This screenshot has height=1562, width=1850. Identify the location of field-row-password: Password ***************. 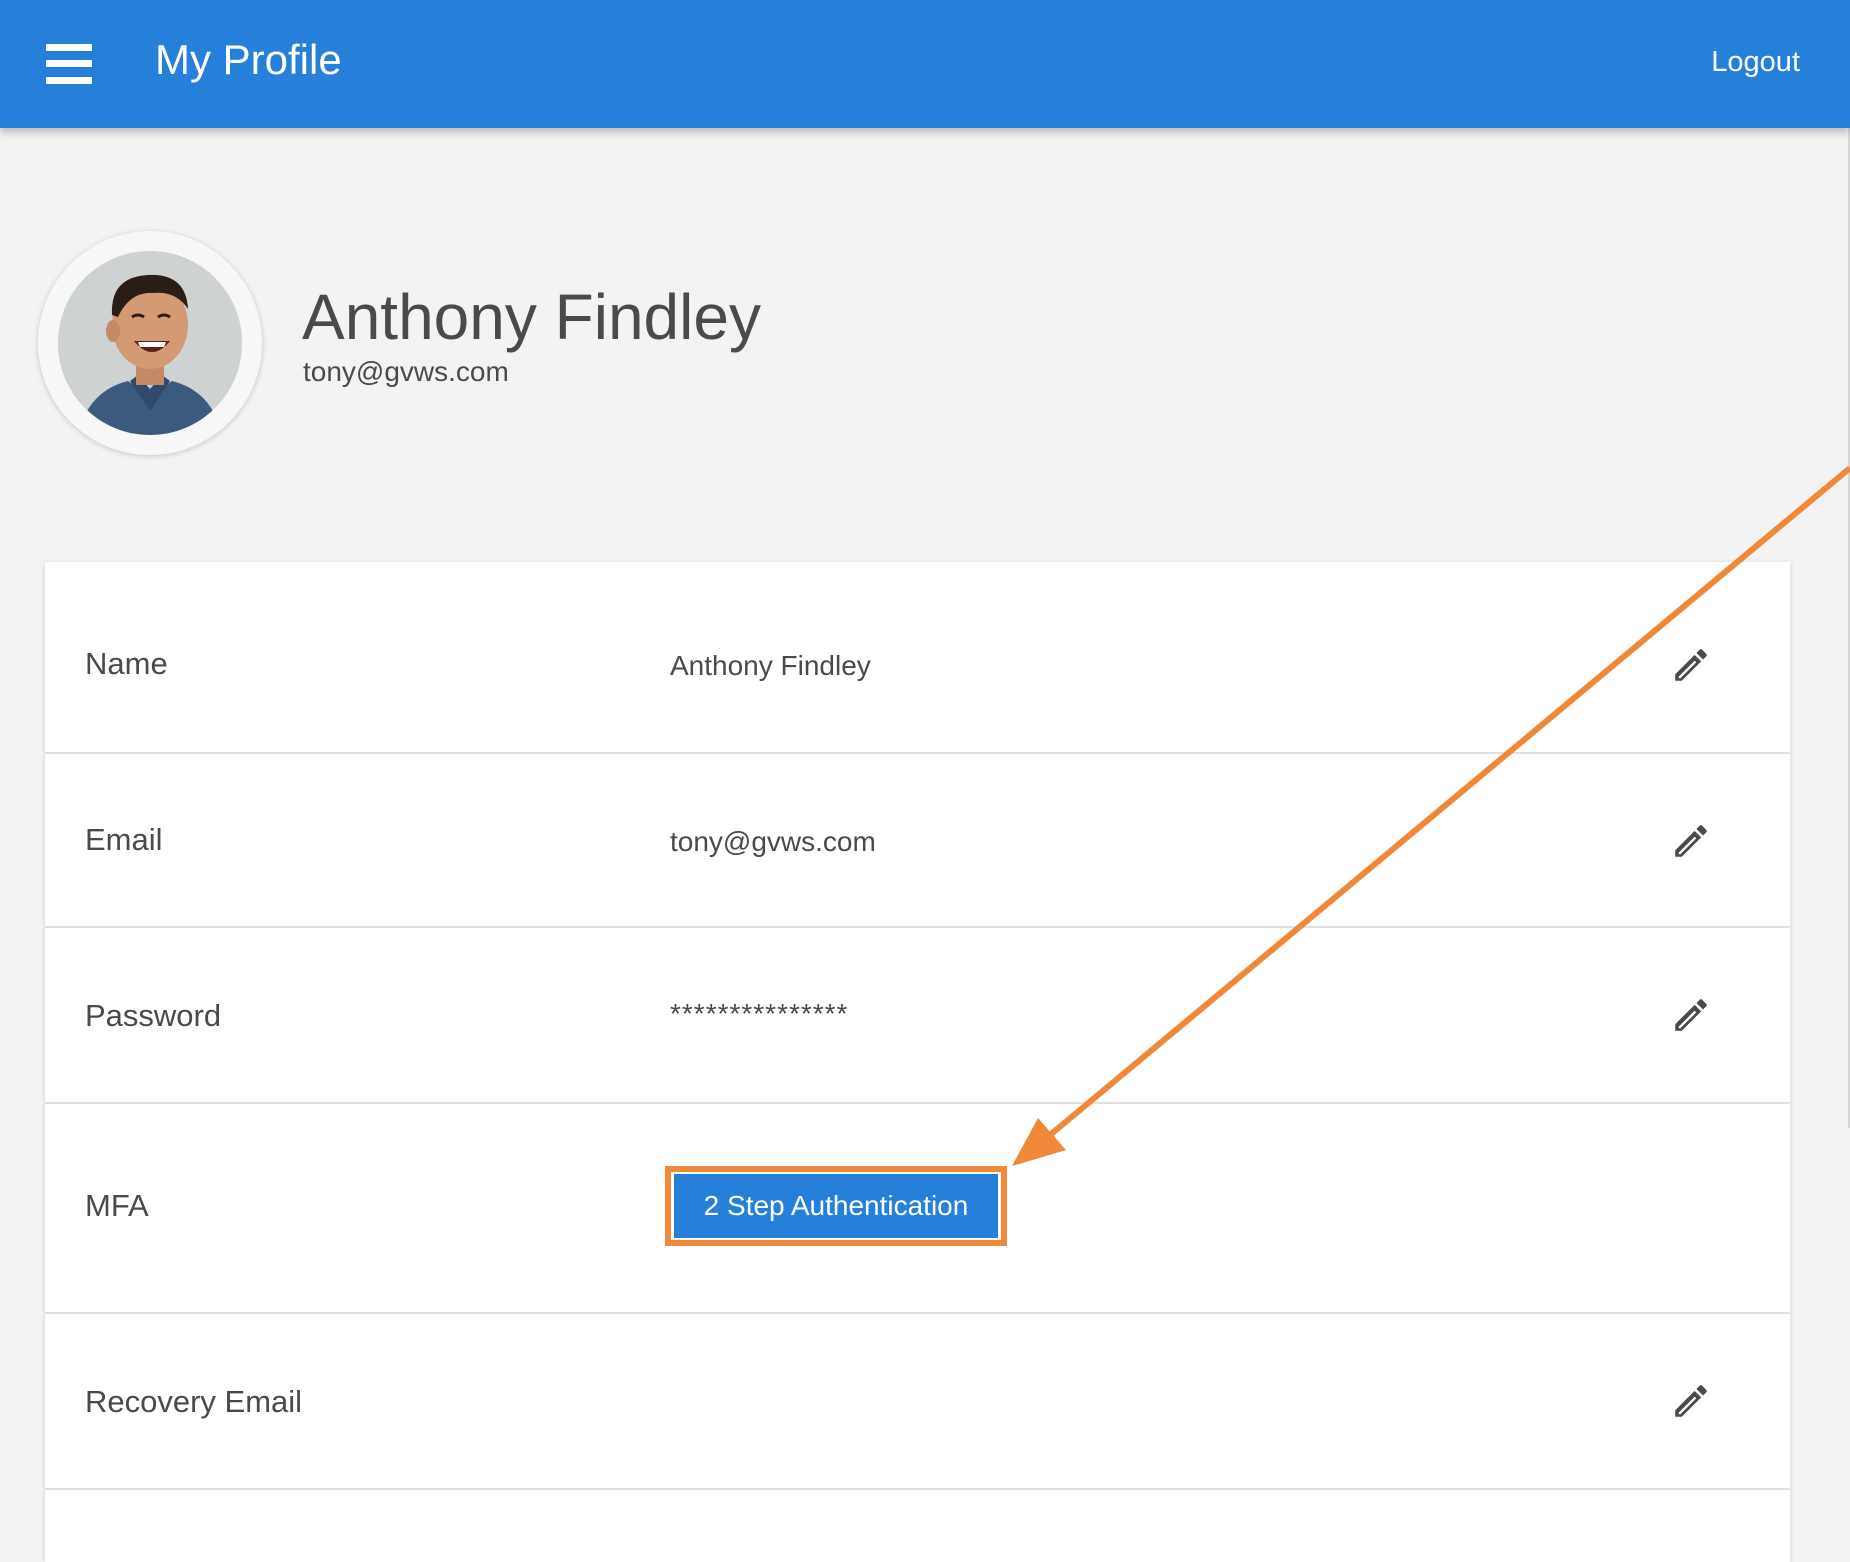
(917, 1016).